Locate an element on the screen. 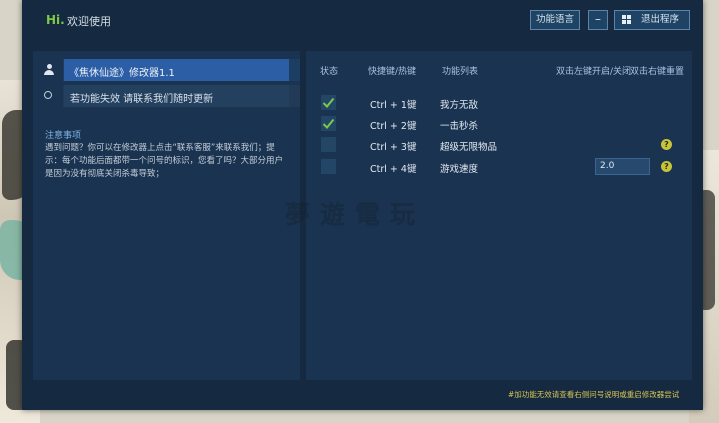  header-right-click-reset: 双击右键重置 is located at coordinates (657, 72).